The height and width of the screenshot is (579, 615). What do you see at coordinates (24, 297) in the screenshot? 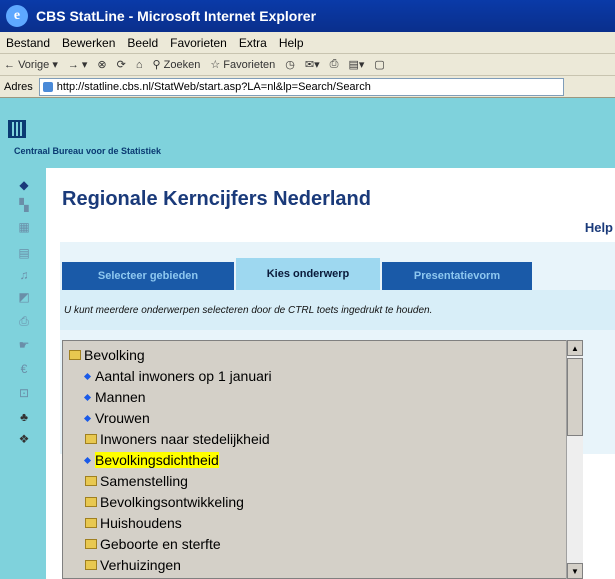
I see `map-icon: ◩` at bounding box center [24, 297].